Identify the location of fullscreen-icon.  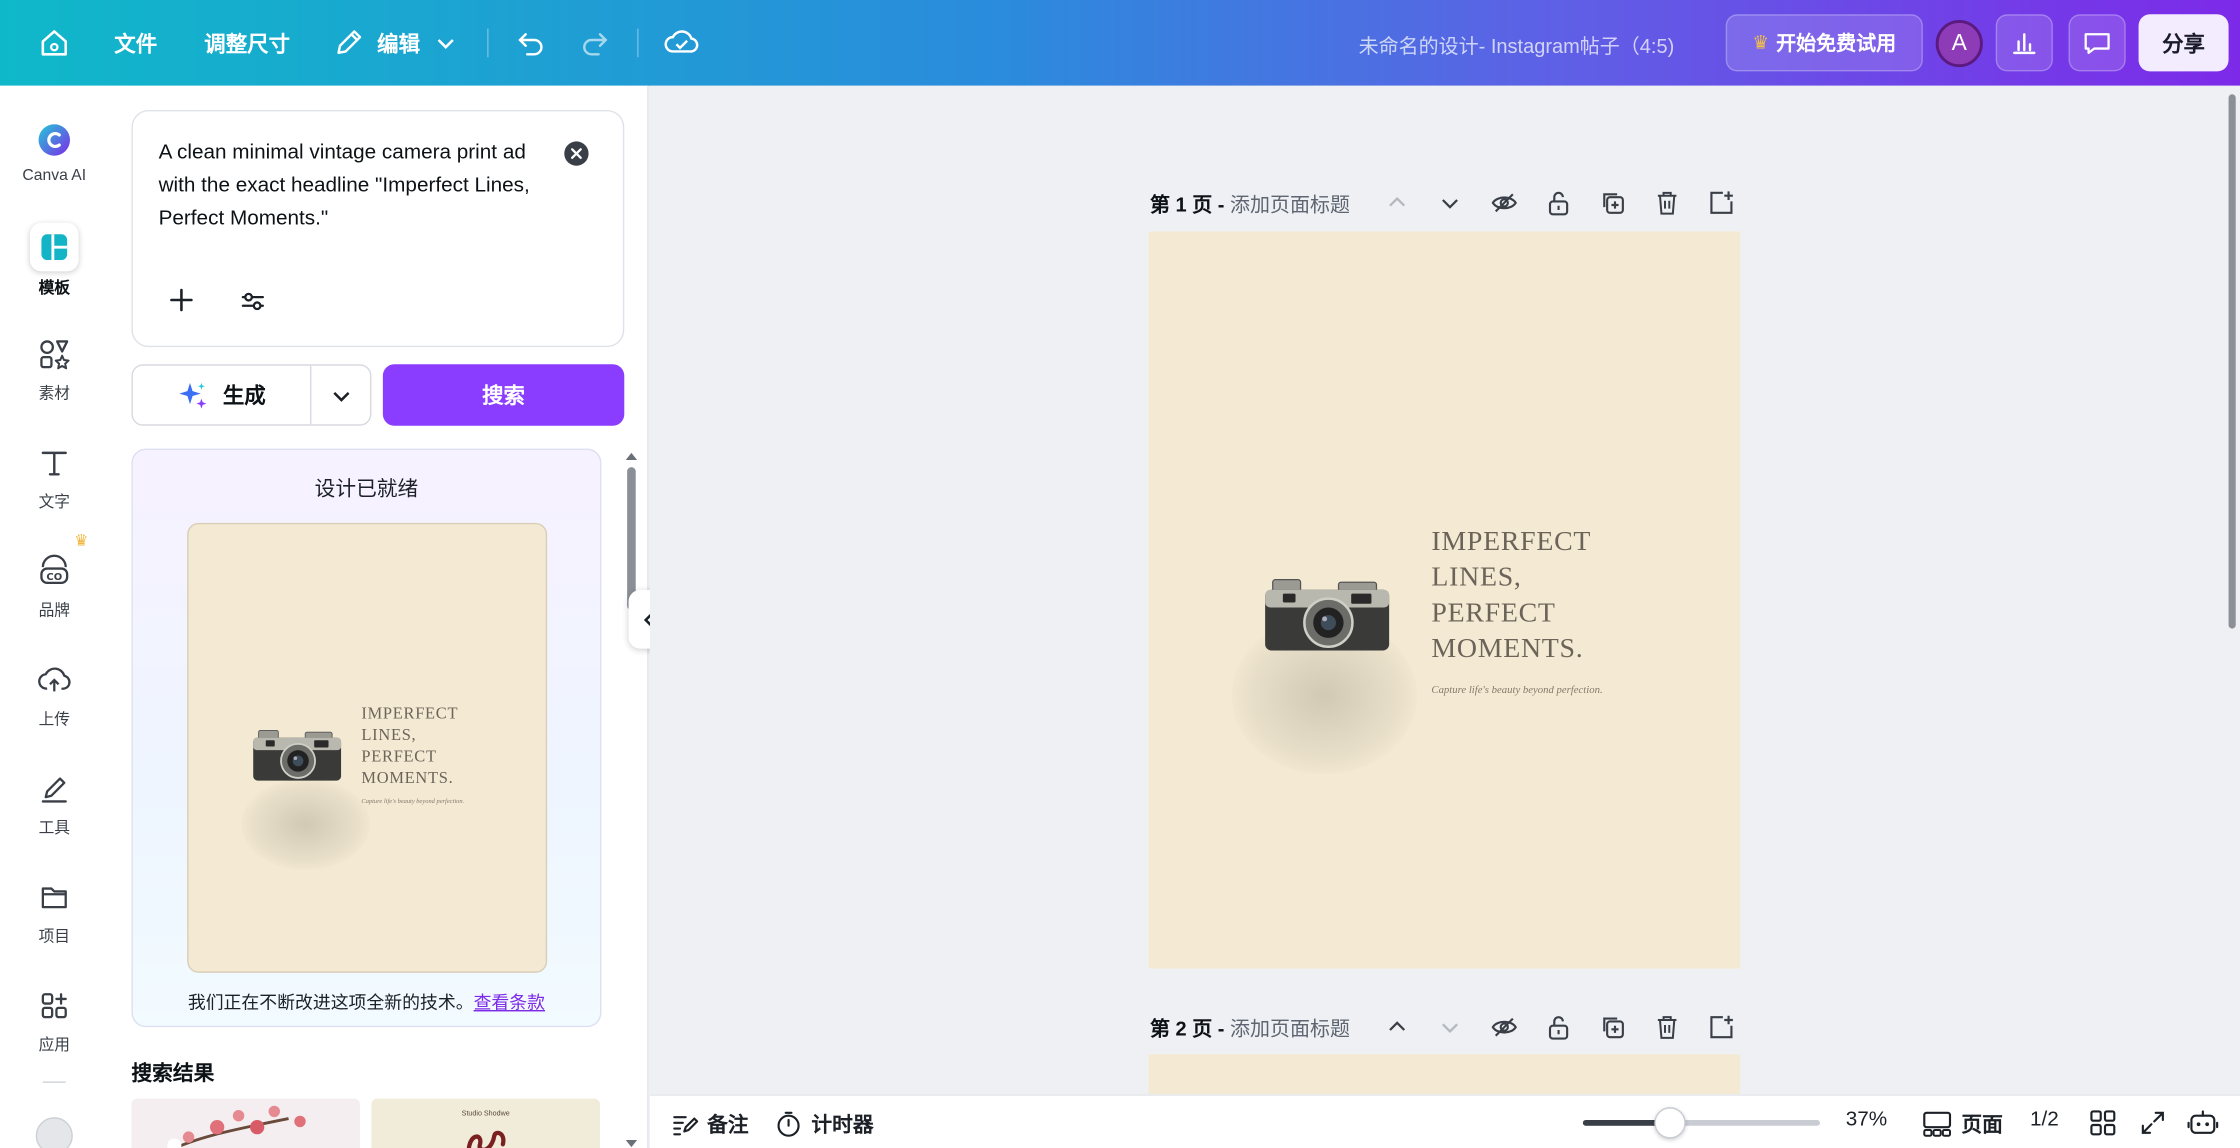
(2153, 1123).